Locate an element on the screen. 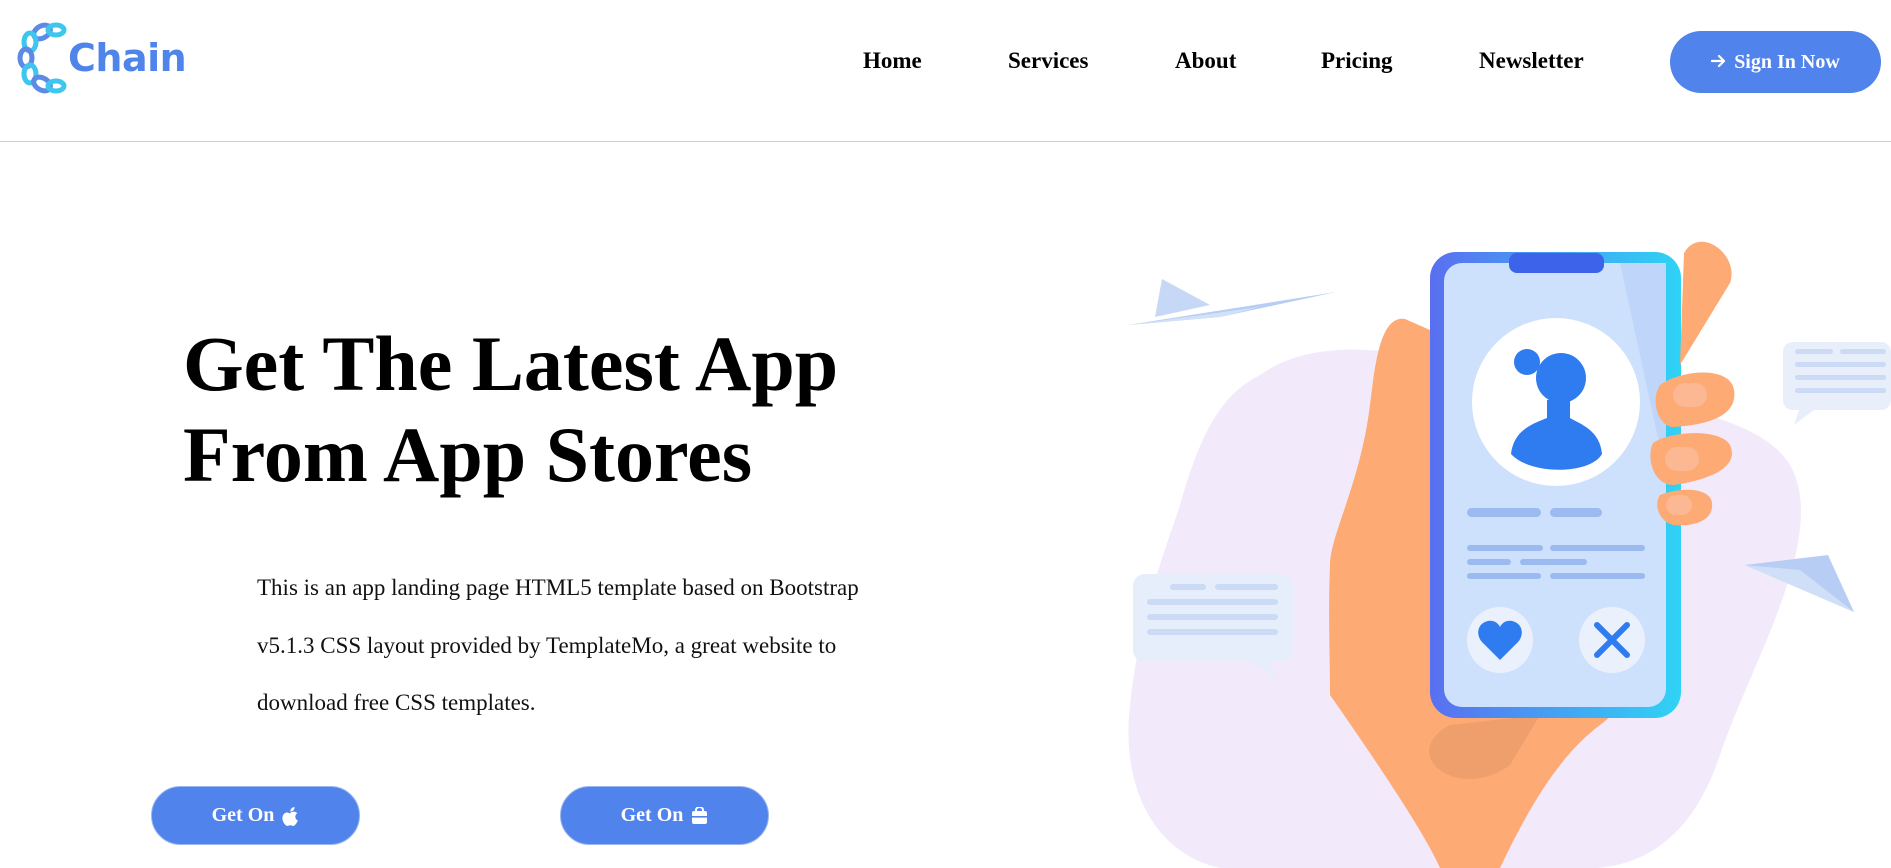  close-icon is located at coordinates (1612, 640).